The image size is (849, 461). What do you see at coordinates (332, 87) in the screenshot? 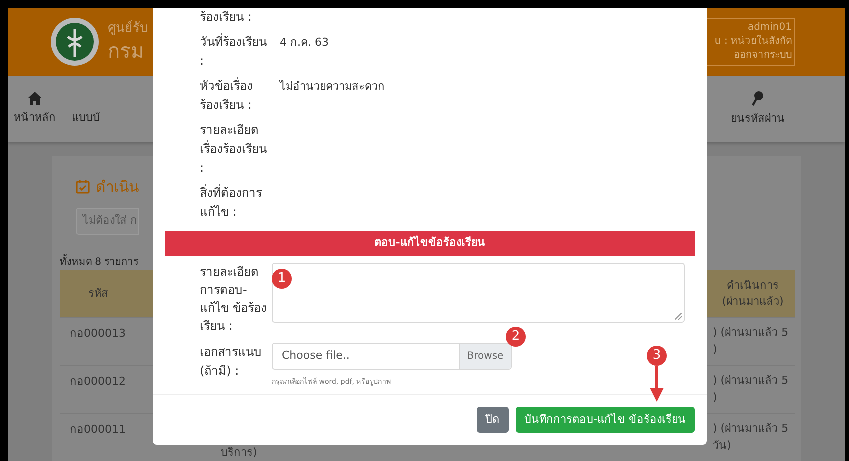
I see `field-value: ไม่อำนวยความสะดวก` at bounding box center [332, 87].